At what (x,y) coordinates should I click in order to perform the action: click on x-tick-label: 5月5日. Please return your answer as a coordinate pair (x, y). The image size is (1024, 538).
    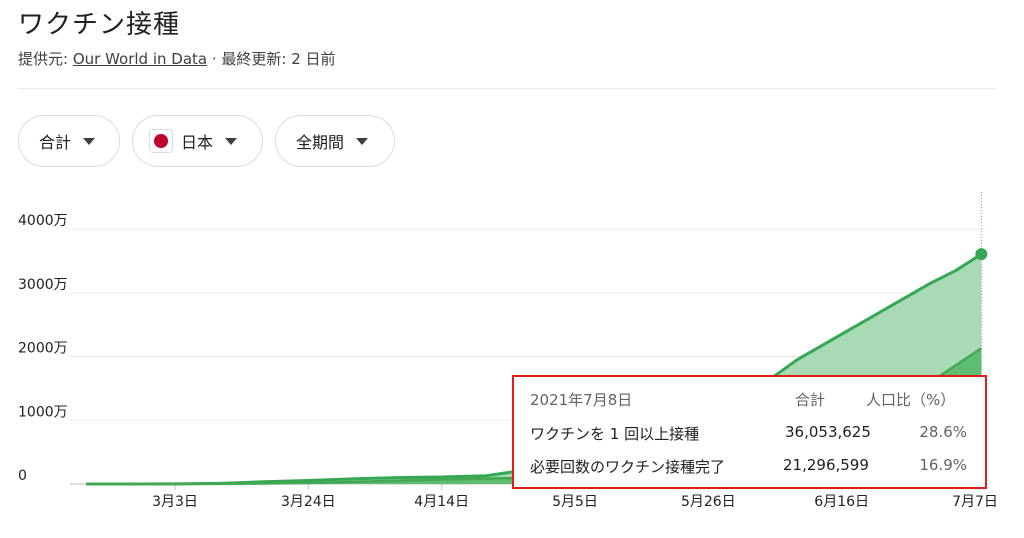
    Looking at the image, I should click on (575, 502).